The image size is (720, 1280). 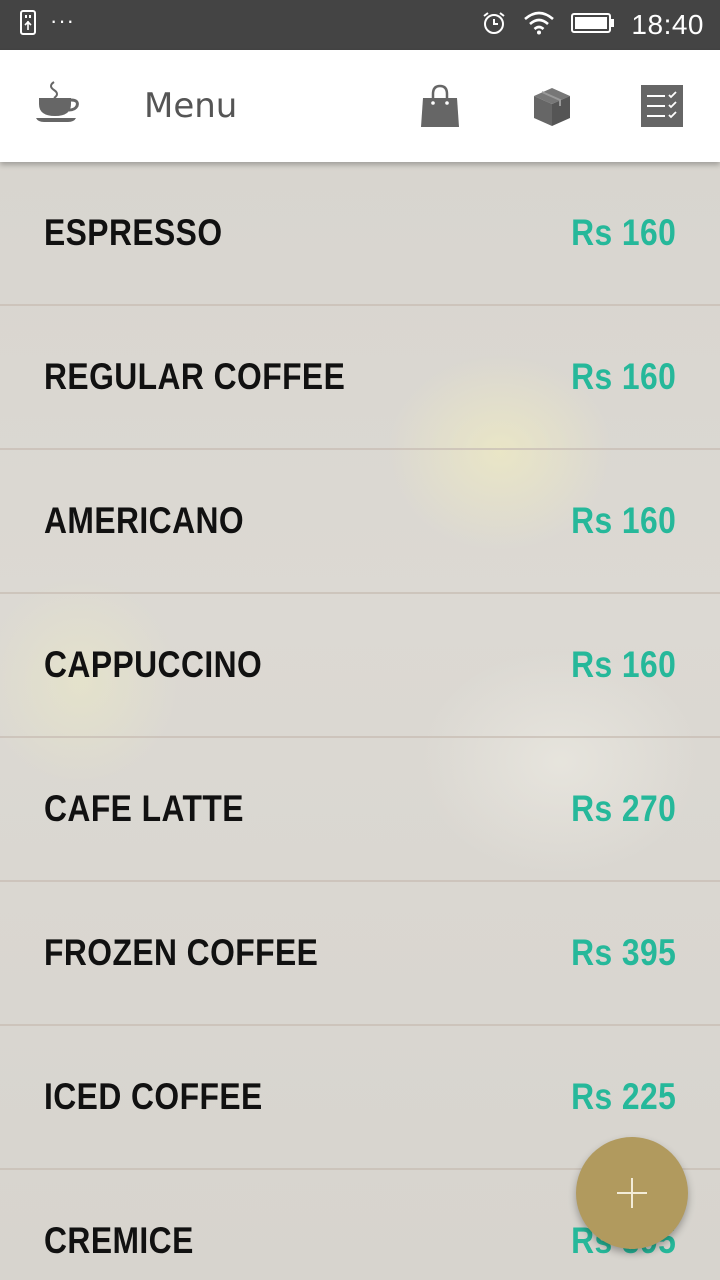 I want to click on status-bar: ··· 18:40, so click(x=360, y=25).